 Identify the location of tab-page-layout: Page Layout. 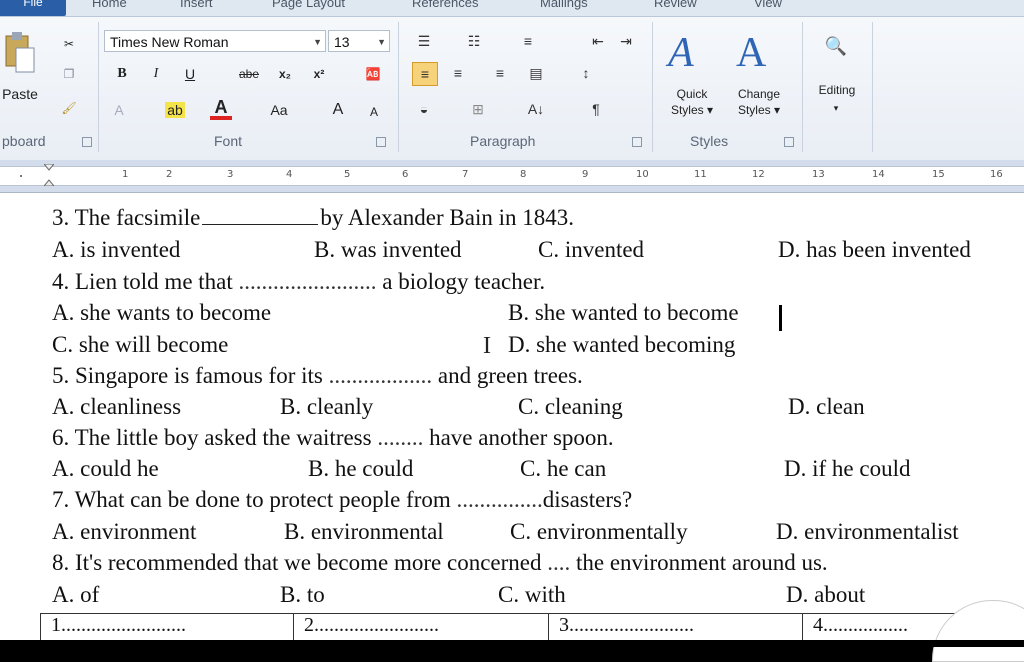
(308, 5).